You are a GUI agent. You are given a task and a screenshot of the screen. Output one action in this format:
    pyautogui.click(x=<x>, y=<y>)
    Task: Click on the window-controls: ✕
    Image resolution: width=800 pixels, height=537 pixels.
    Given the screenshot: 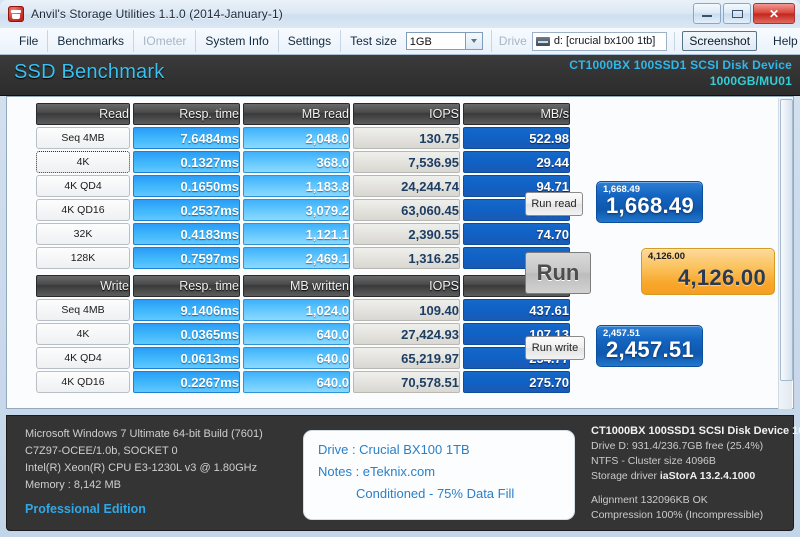 What is the action you would take?
    pyautogui.click(x=744, y=13)
    